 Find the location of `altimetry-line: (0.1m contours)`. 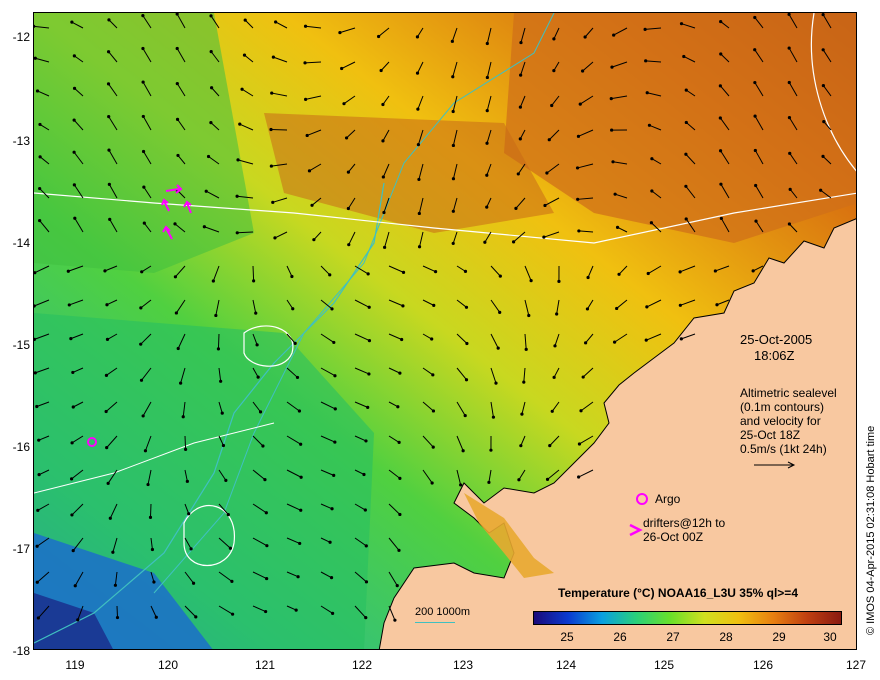

altimetry-line: (0.1m contours) is located at coordinates (782, 407).